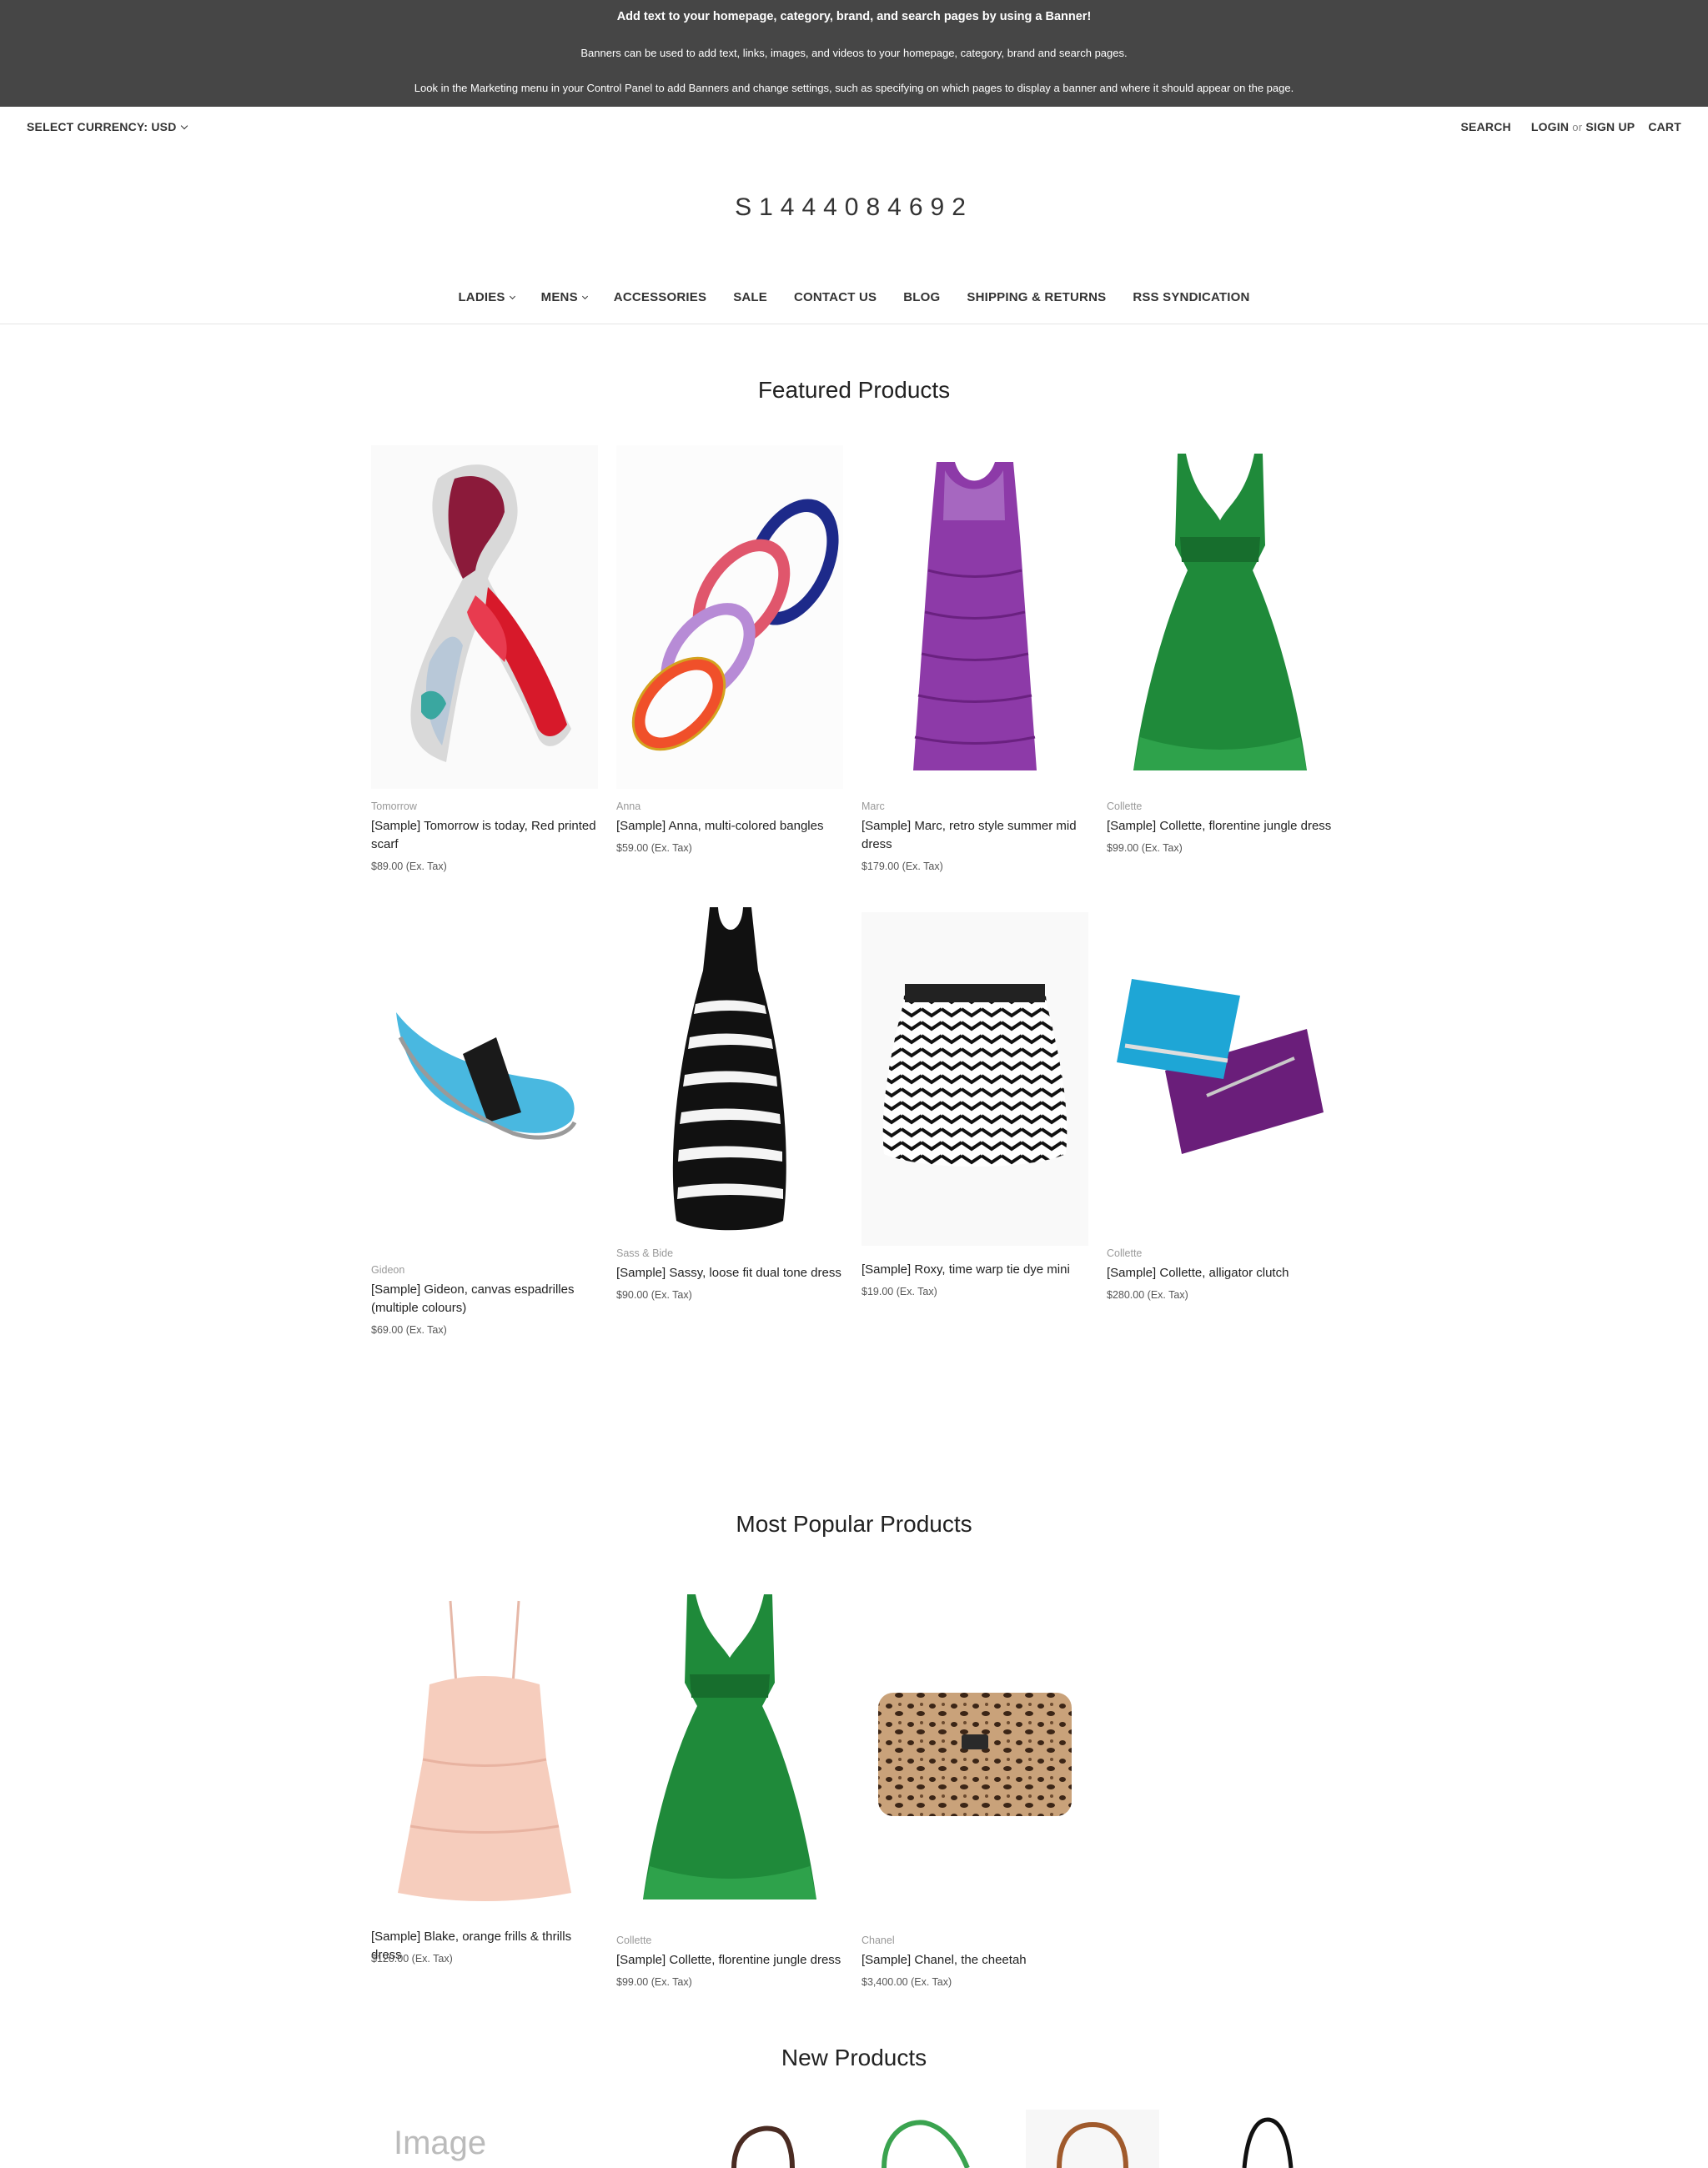  I want to click on nav-rss: RSS SYNDICATION, so click(1191, 297).